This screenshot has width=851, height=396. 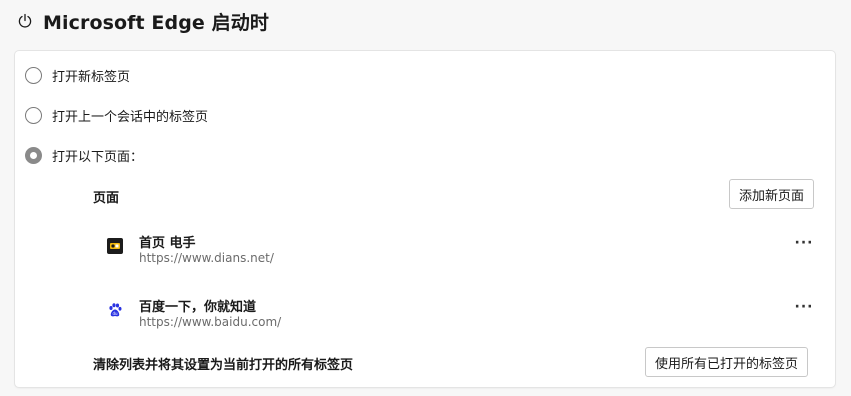 What do you see at coordinates (206, 258) in the screenshot?
I see `page-url-text: https://www.dians.net/` at bounding box center [206, 258].